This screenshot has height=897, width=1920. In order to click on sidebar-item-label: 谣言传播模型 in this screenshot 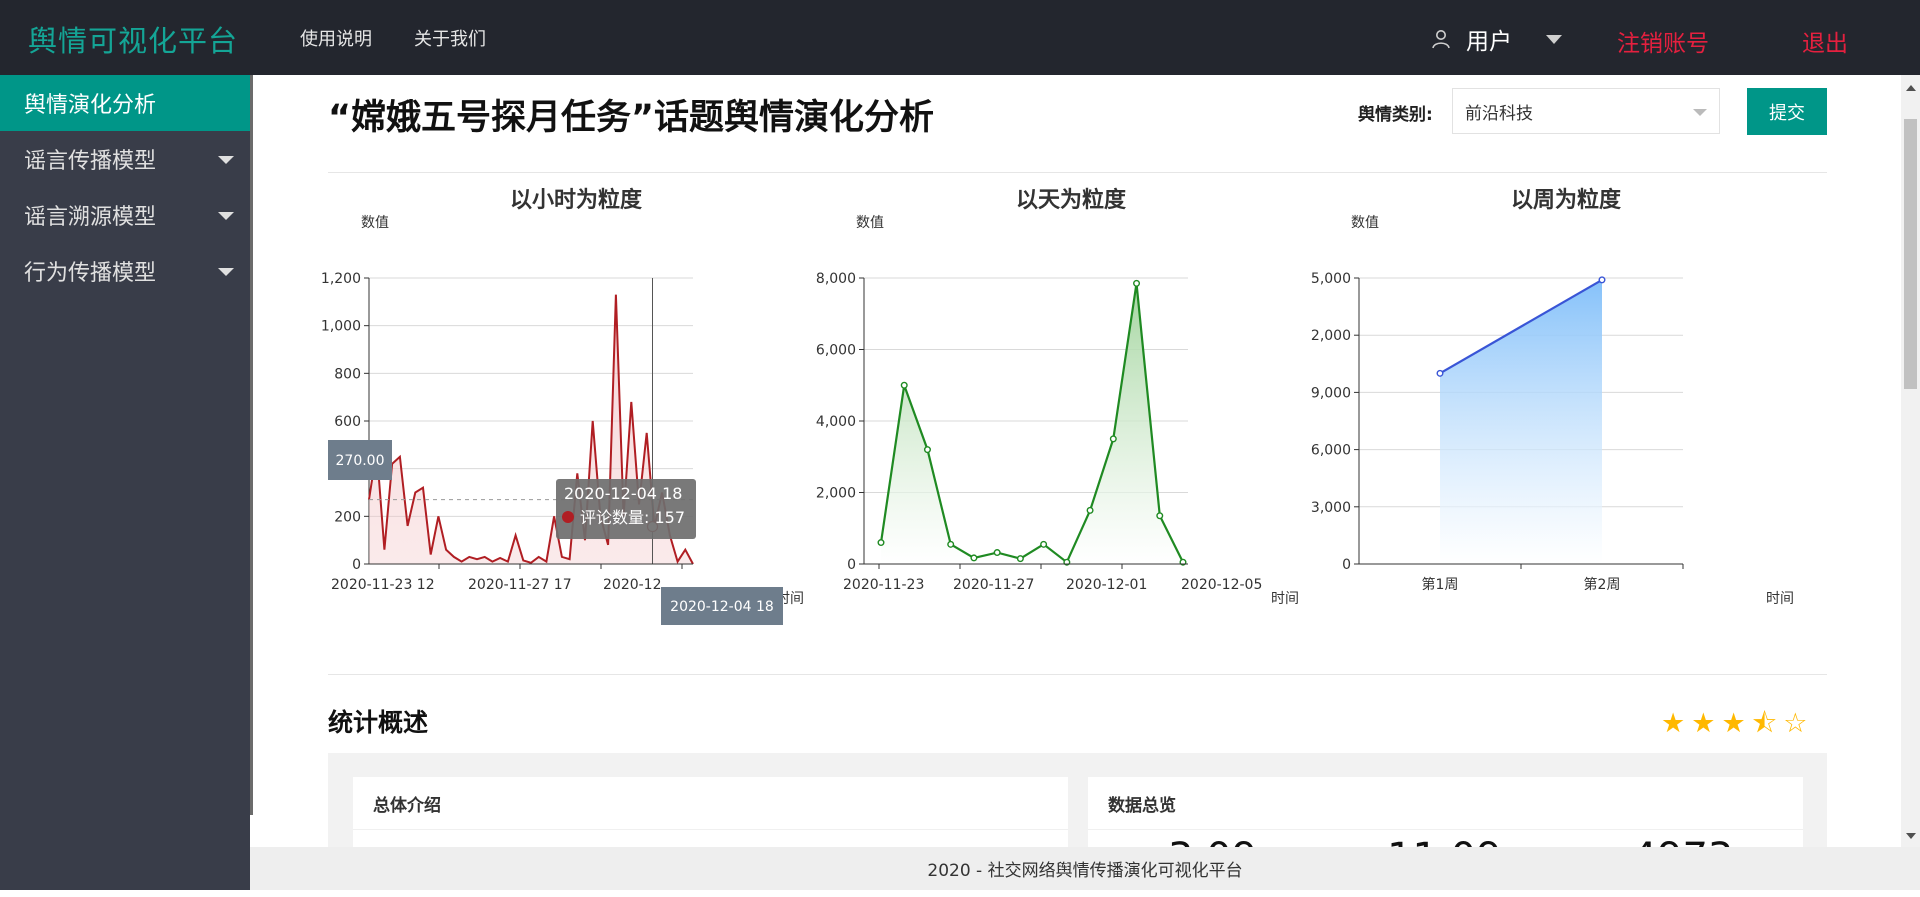, I will do `click(90, 161)`.